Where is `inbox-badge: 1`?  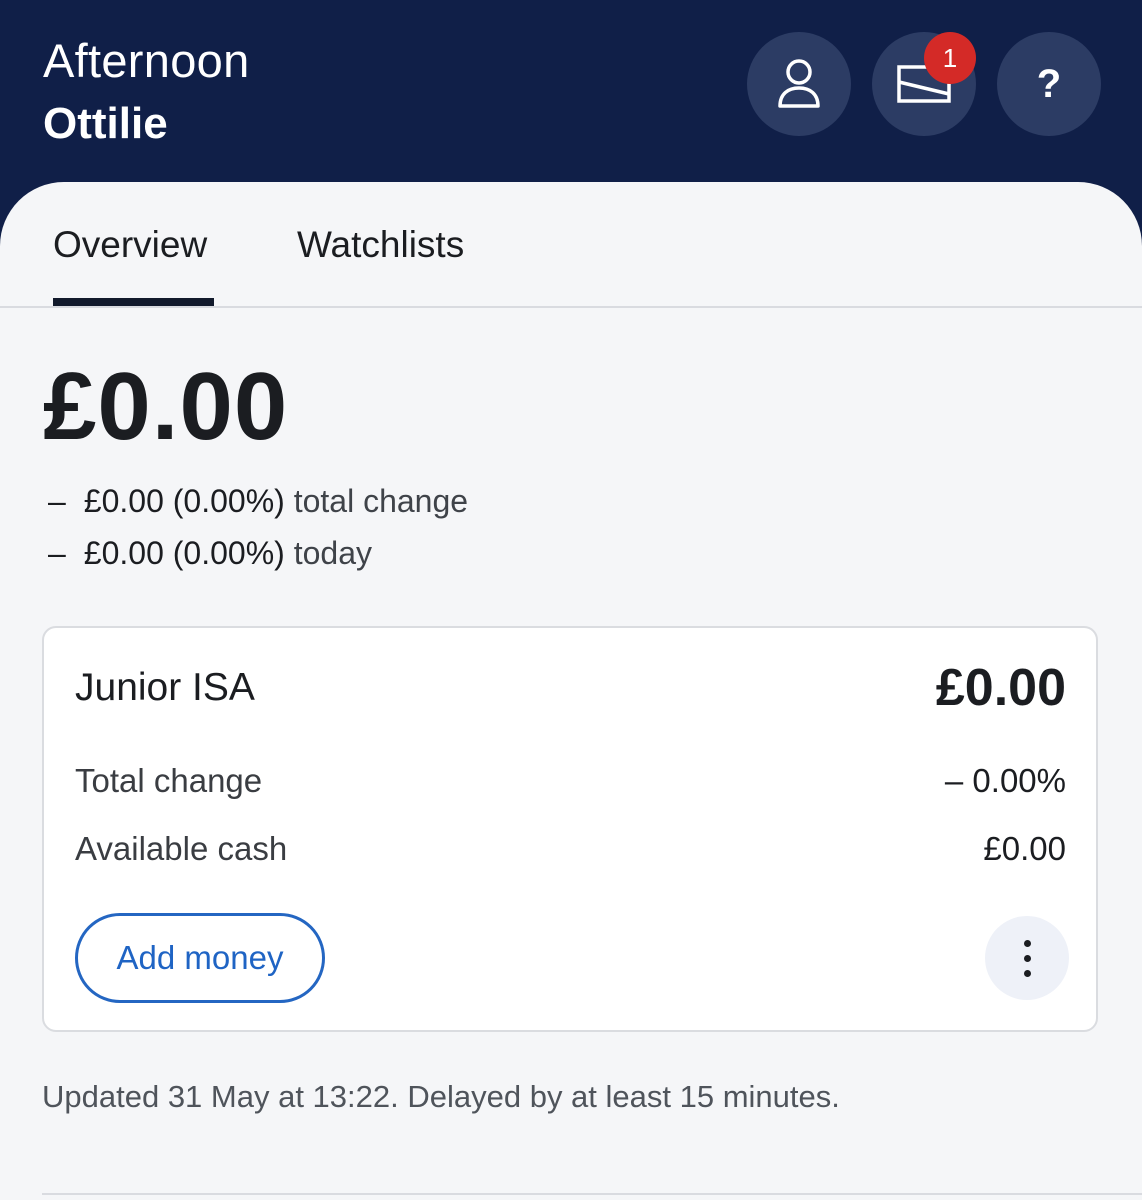
inbox-badge: 1 is located at coordinates (950, 58).